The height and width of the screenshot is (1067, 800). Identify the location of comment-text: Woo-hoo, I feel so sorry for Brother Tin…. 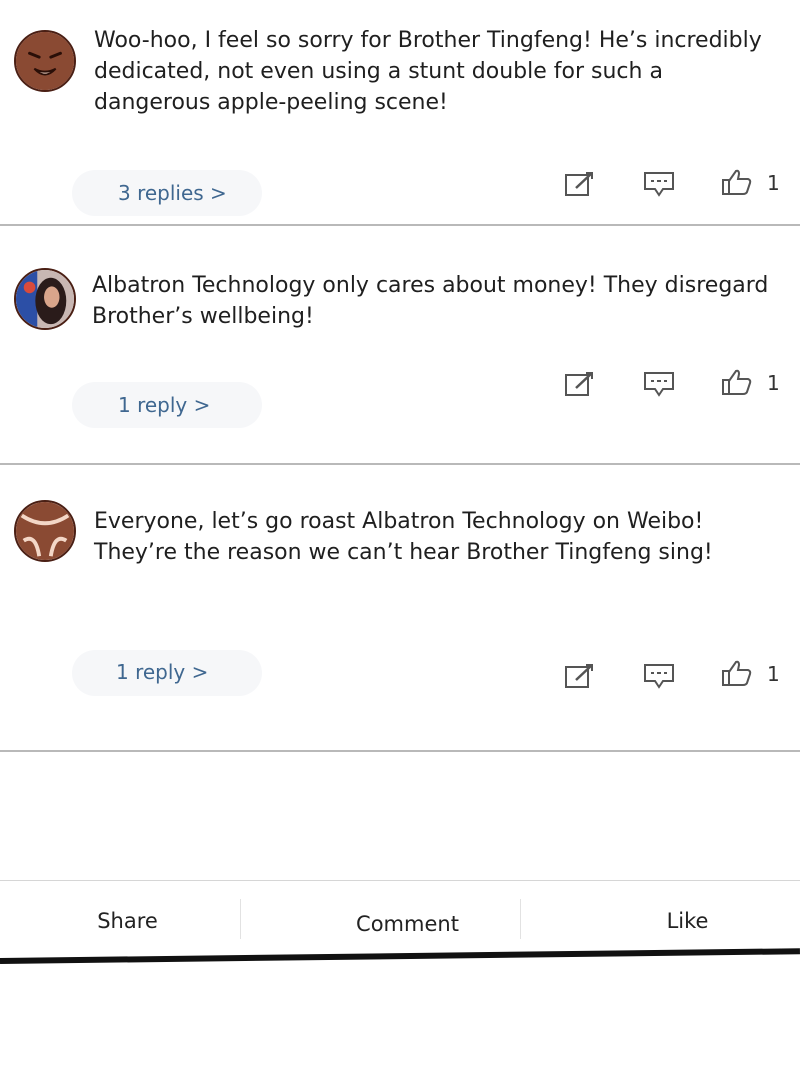
(428, 71).